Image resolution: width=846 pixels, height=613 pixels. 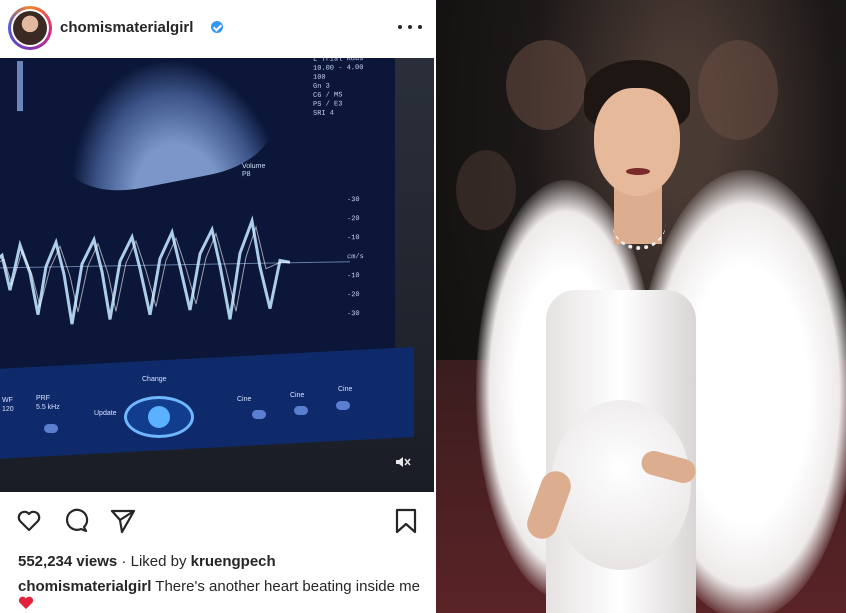 What do you see at coordinates (123, 521) in the screenshot?
I see `paper-plane-icon` at bounding box center [123, 521].